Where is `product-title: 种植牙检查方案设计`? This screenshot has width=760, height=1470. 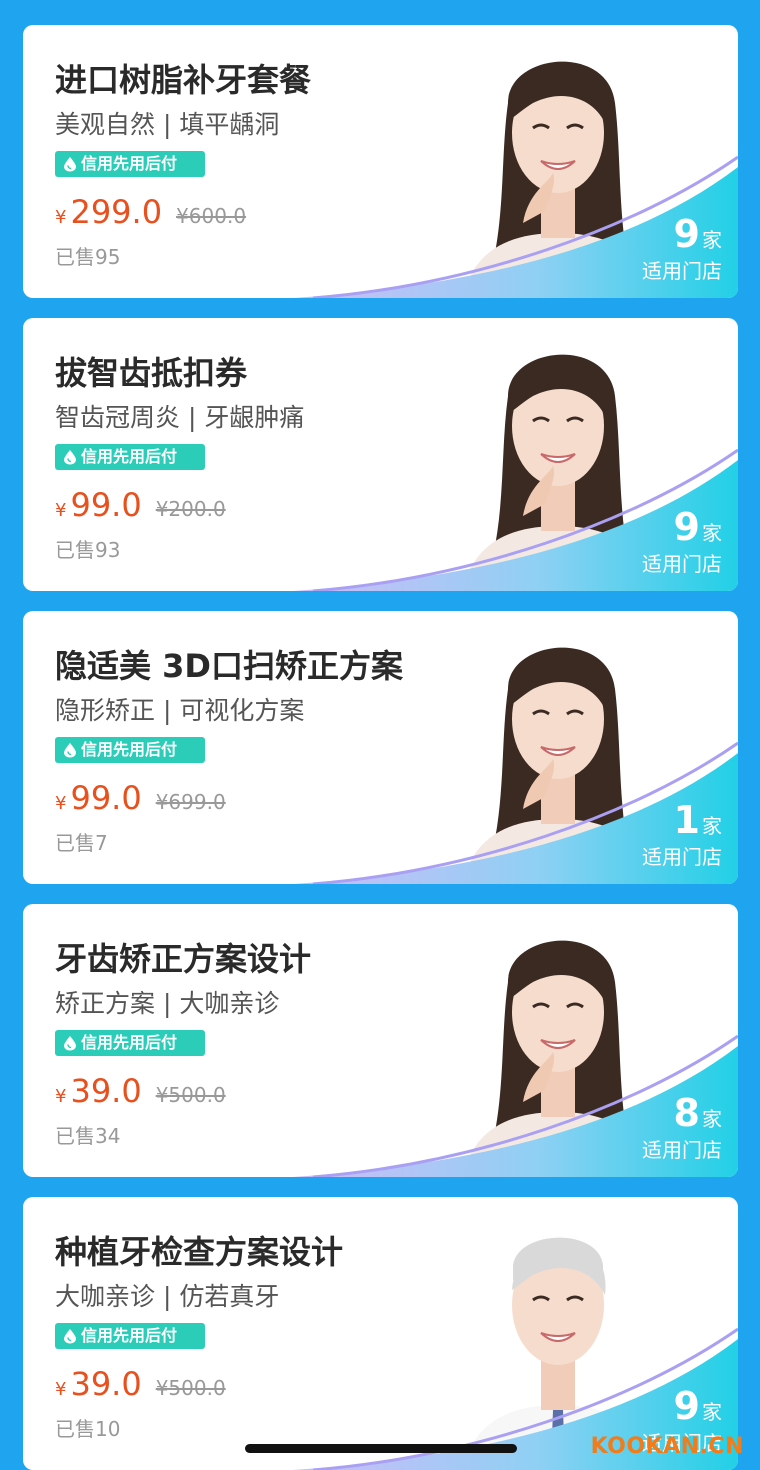 product-title: 种植牙检查方案设计 is located at coordinates (199, 1252).